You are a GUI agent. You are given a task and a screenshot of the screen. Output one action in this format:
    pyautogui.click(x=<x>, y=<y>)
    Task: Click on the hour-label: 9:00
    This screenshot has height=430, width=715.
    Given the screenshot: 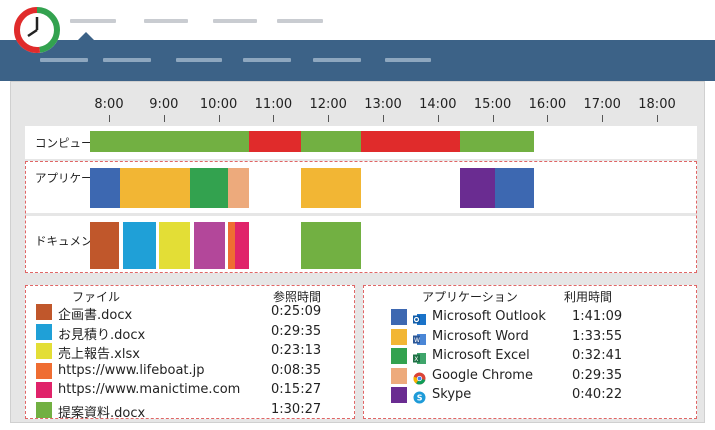 What is the action you would take?
    pyautogui.click(x=164, y=104)
    